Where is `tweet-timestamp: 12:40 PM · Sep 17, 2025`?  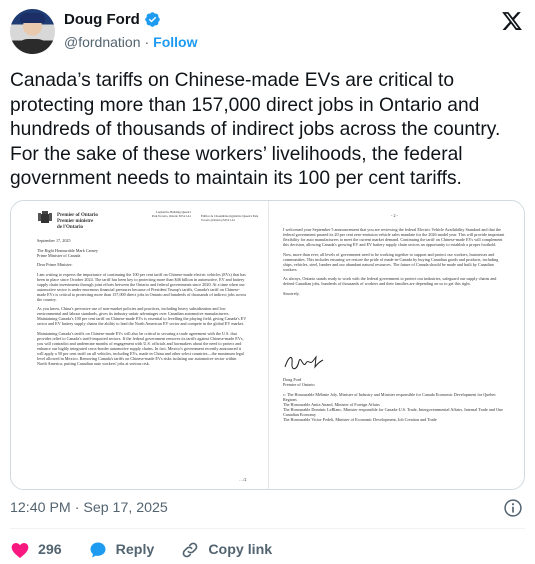 tweet-timestamp: 12:40 PM · Sep 17, 2025 is located at coordinates (89, 508).